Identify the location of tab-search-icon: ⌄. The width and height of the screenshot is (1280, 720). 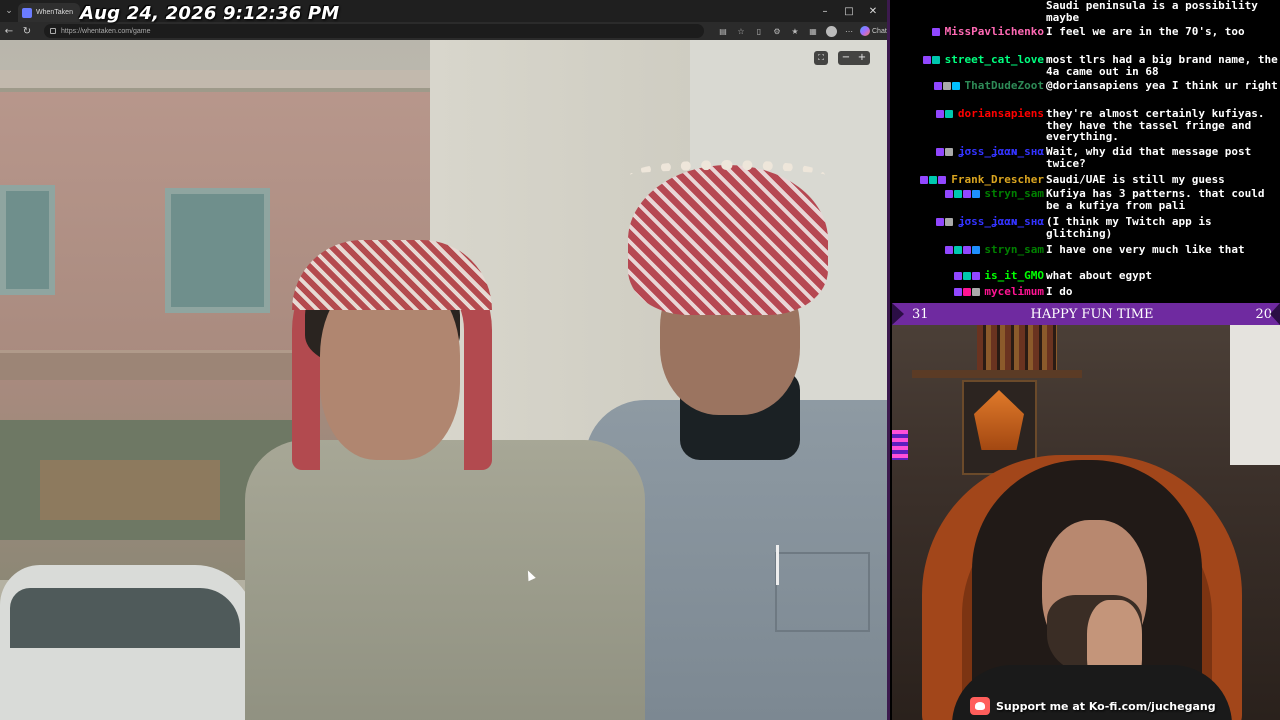
(9, 11).